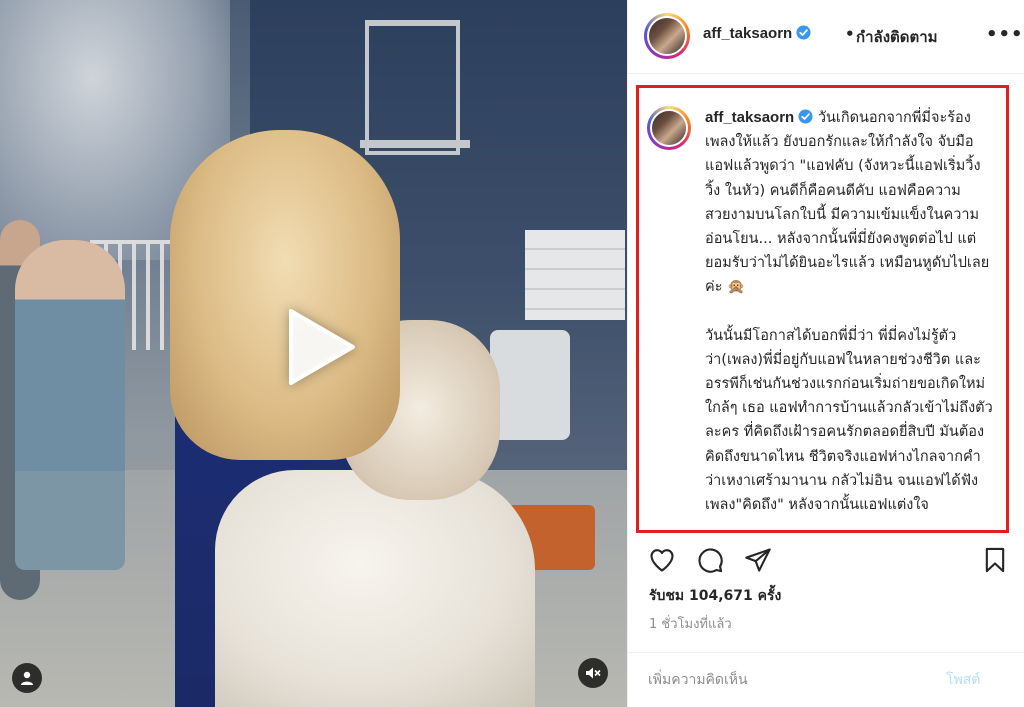 This screenshot has width=1024, height=707. I want to click on video-person-white-dress, so click(375, 588).